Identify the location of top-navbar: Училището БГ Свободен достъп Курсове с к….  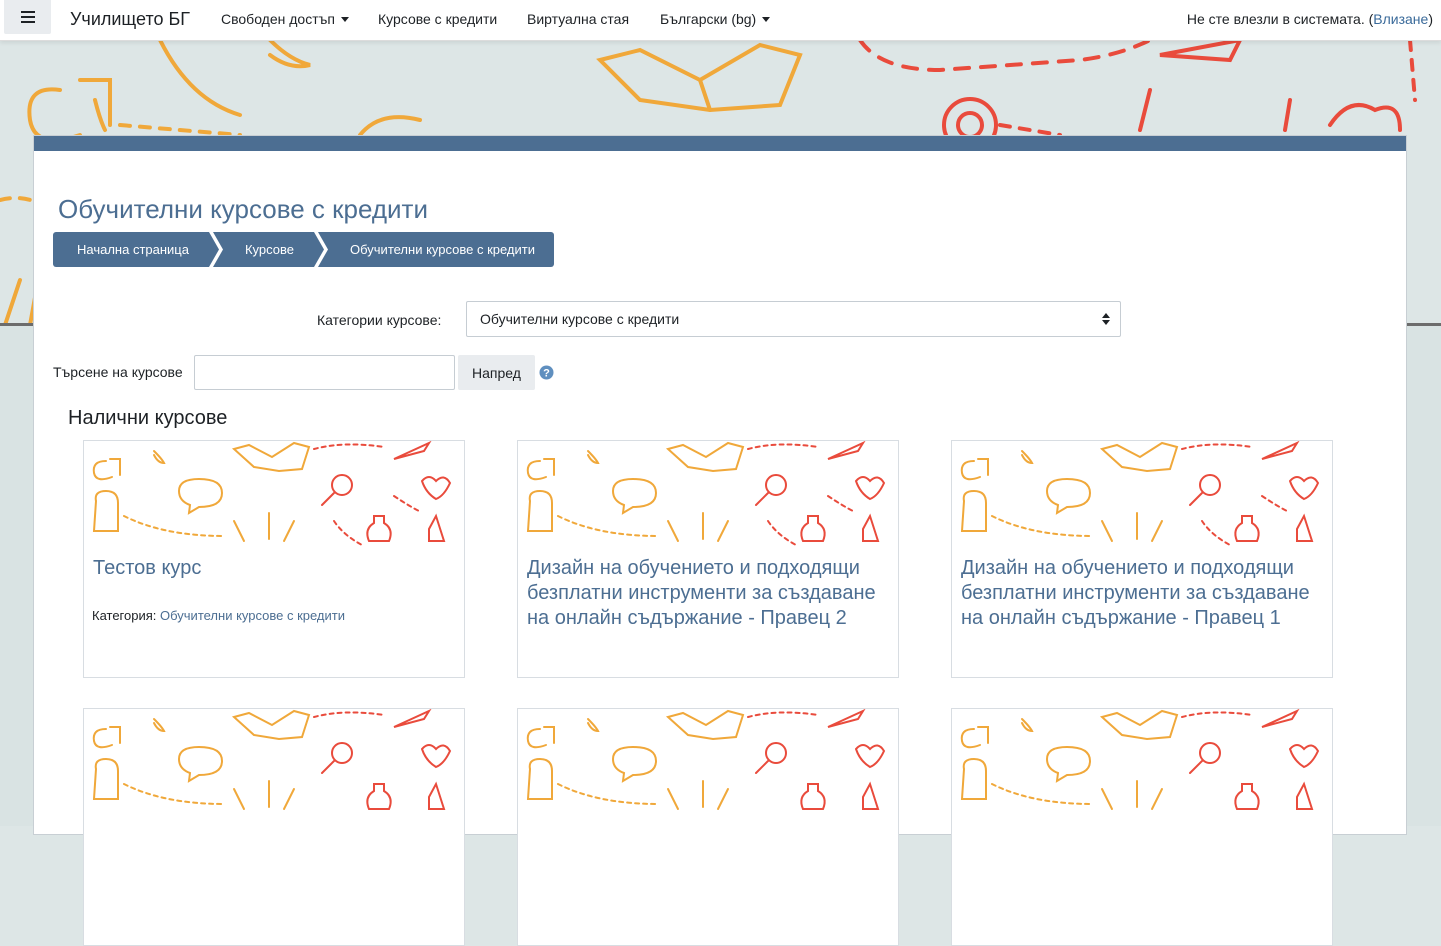
(720, 20).